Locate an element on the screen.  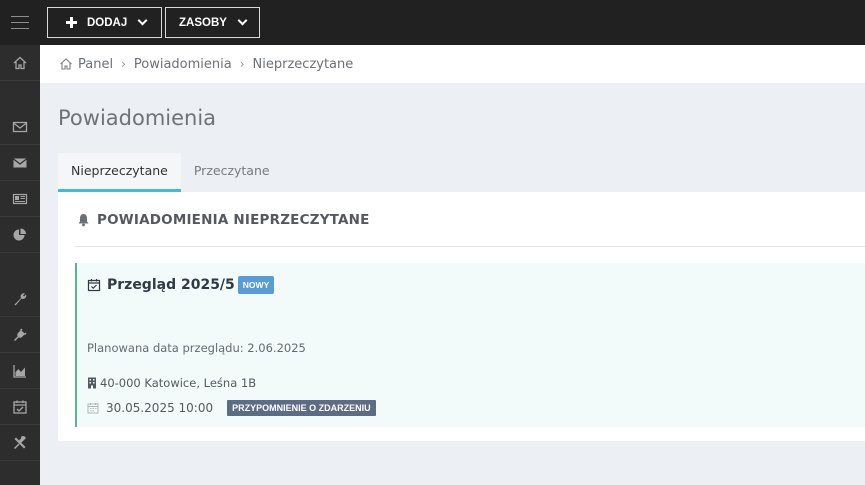
resources-button-label: ZASOBY is located at coordinates (203, 22).